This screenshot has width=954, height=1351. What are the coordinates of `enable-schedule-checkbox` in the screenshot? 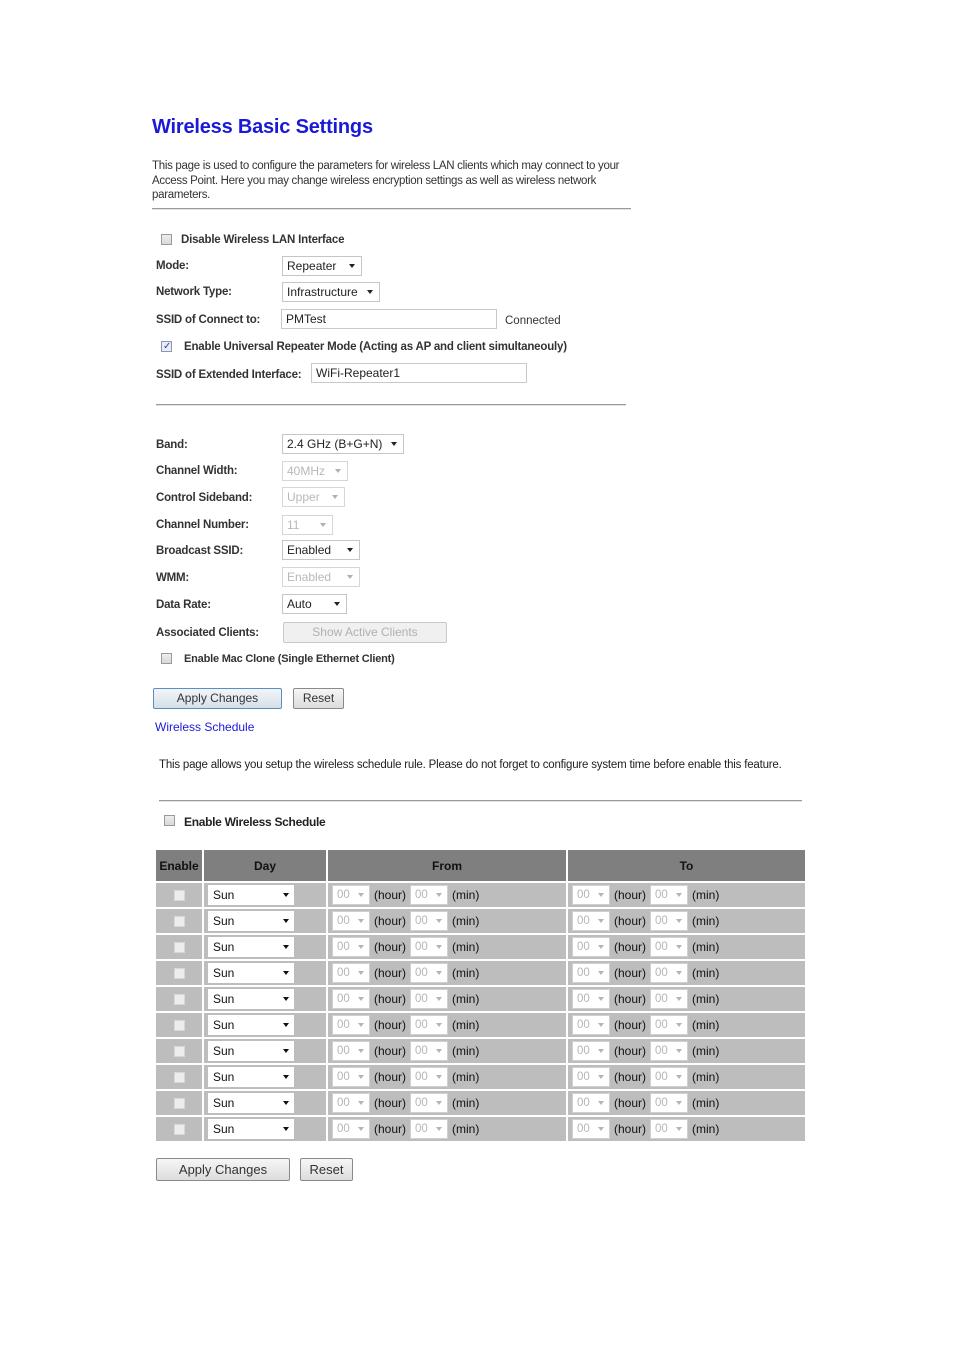 It's located at (169, 820).